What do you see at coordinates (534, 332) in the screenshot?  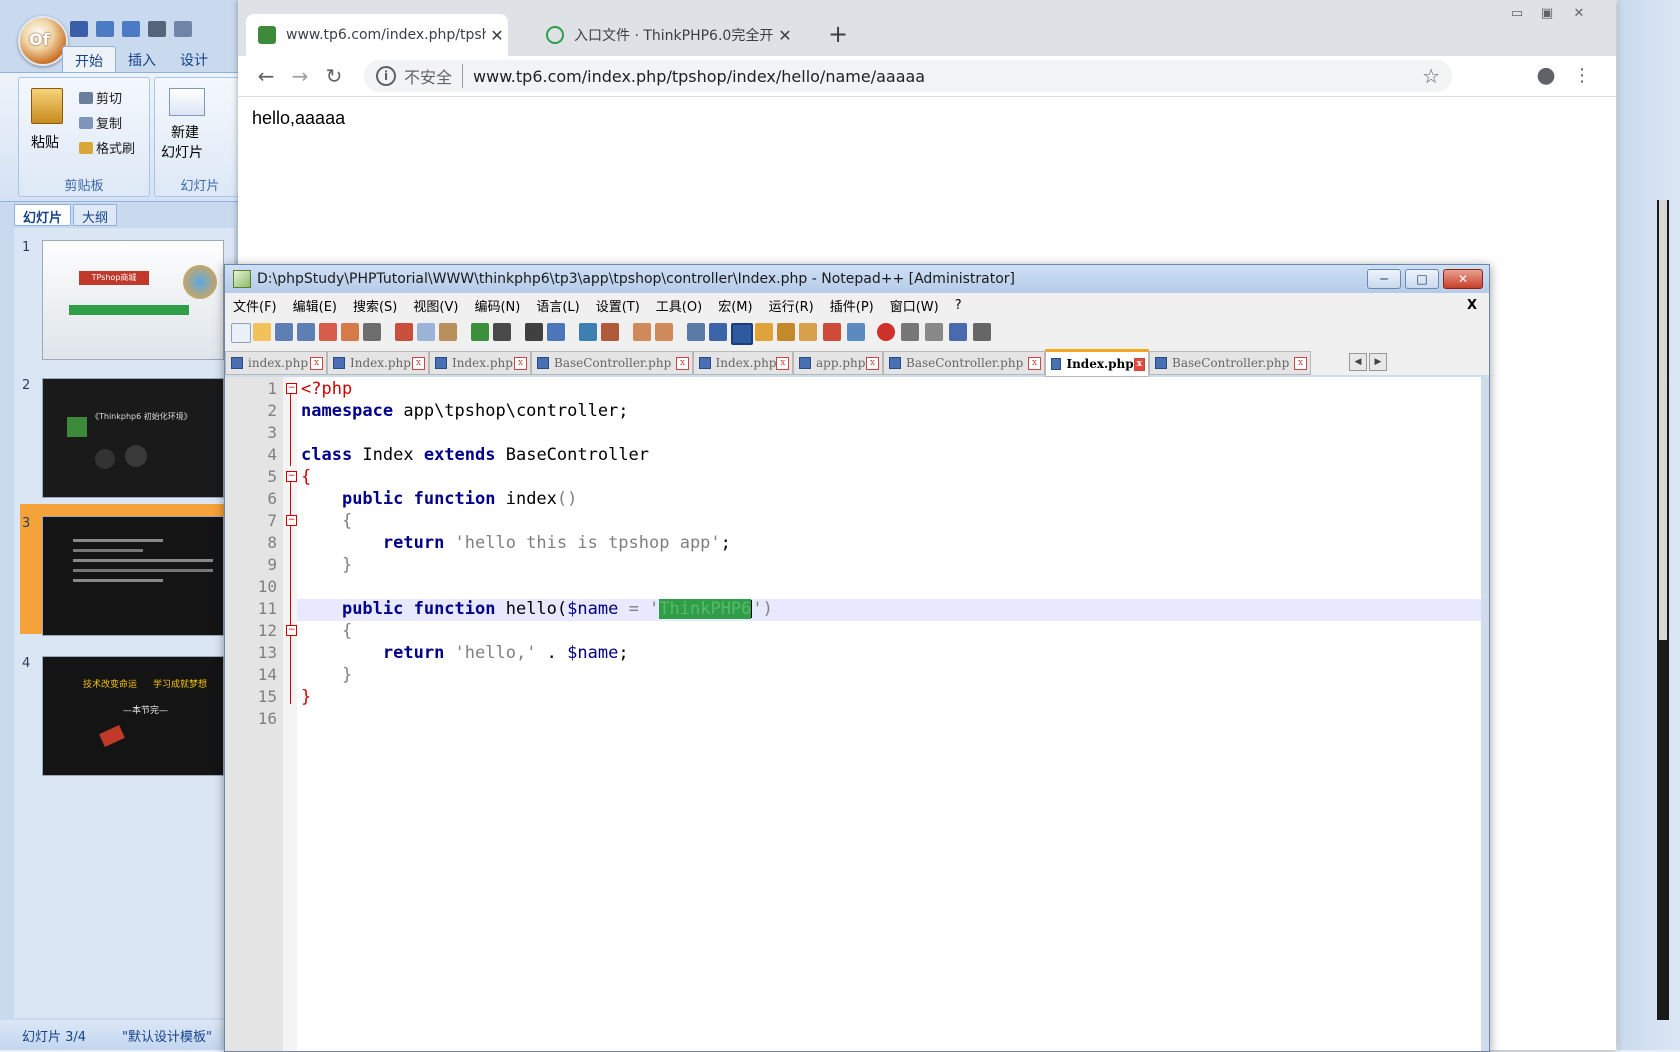 I see `find-icon` at bounding box center [534, 332].